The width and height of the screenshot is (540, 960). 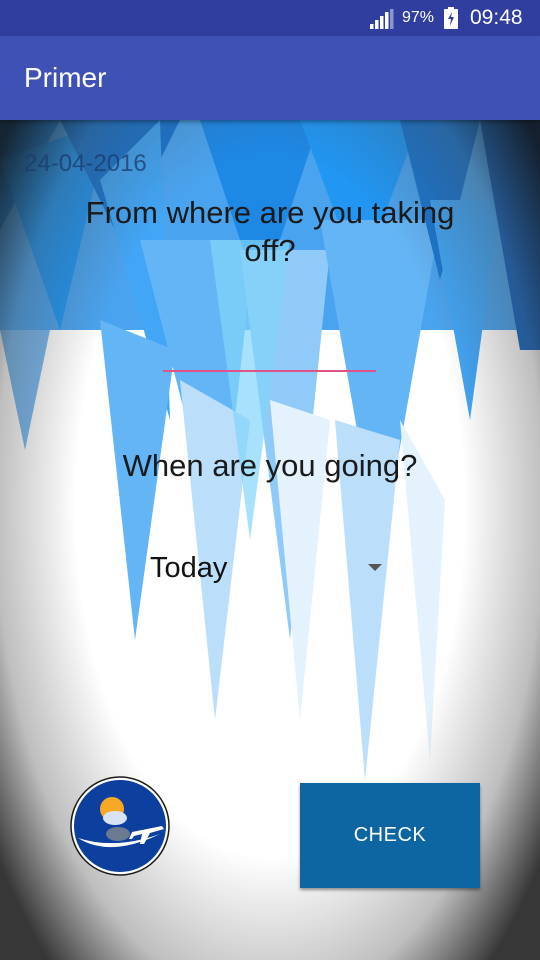 What do you see at coordinates (189, 568) in the screenshot?
I see `date-dropdown-value: Today` at bounding box center [189, 568].